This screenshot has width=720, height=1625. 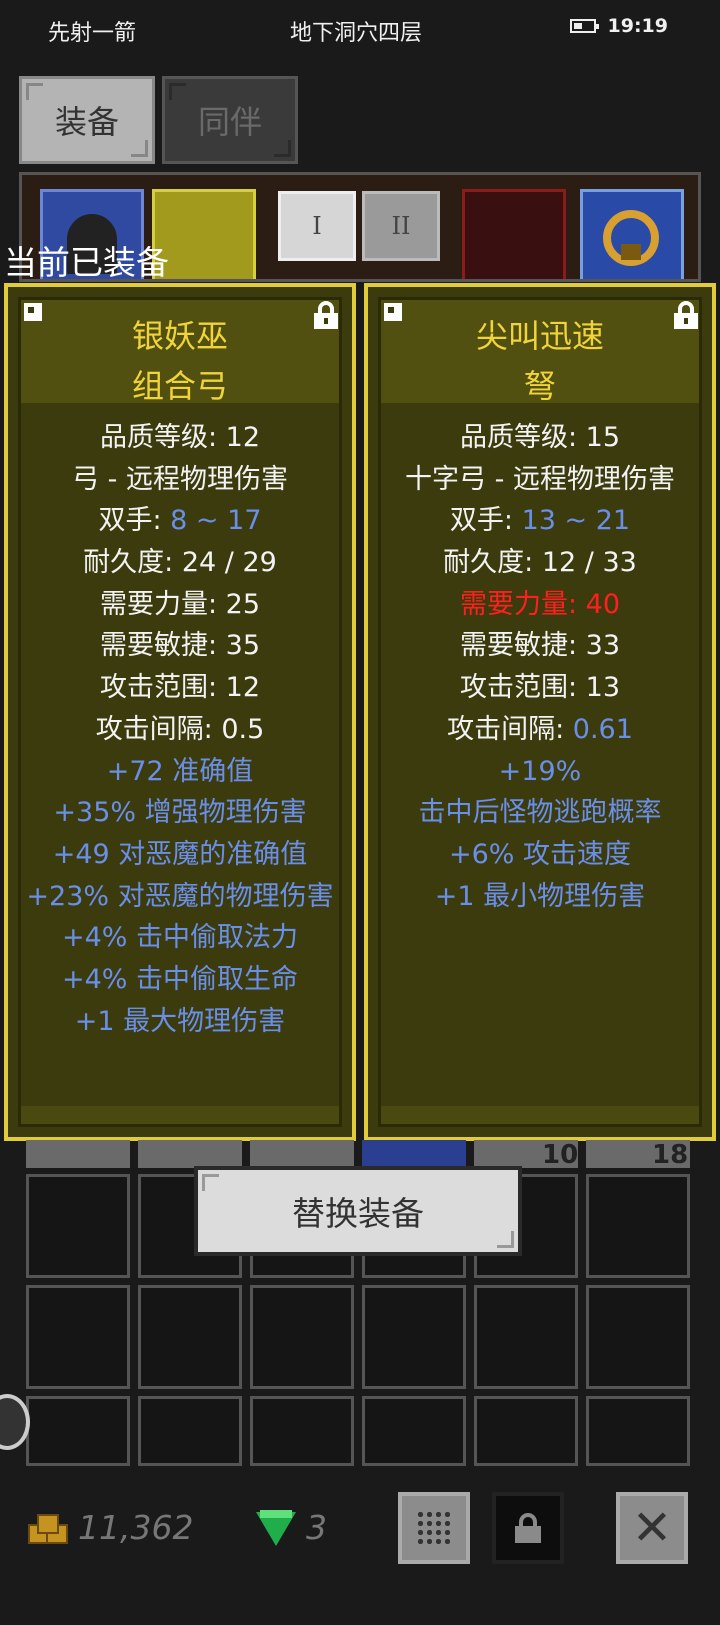 I want to click on item-stat-line: +1 最大物理伤害, so click(x=180, y=1021).